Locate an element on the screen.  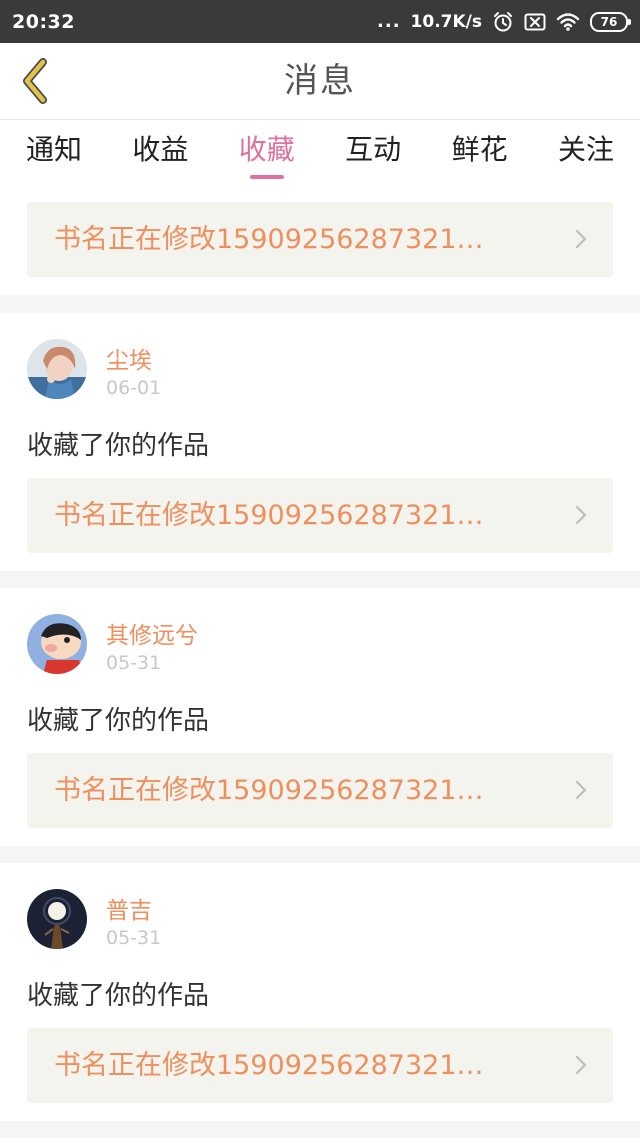
alarm-icon is located at coordinates (503, 22).